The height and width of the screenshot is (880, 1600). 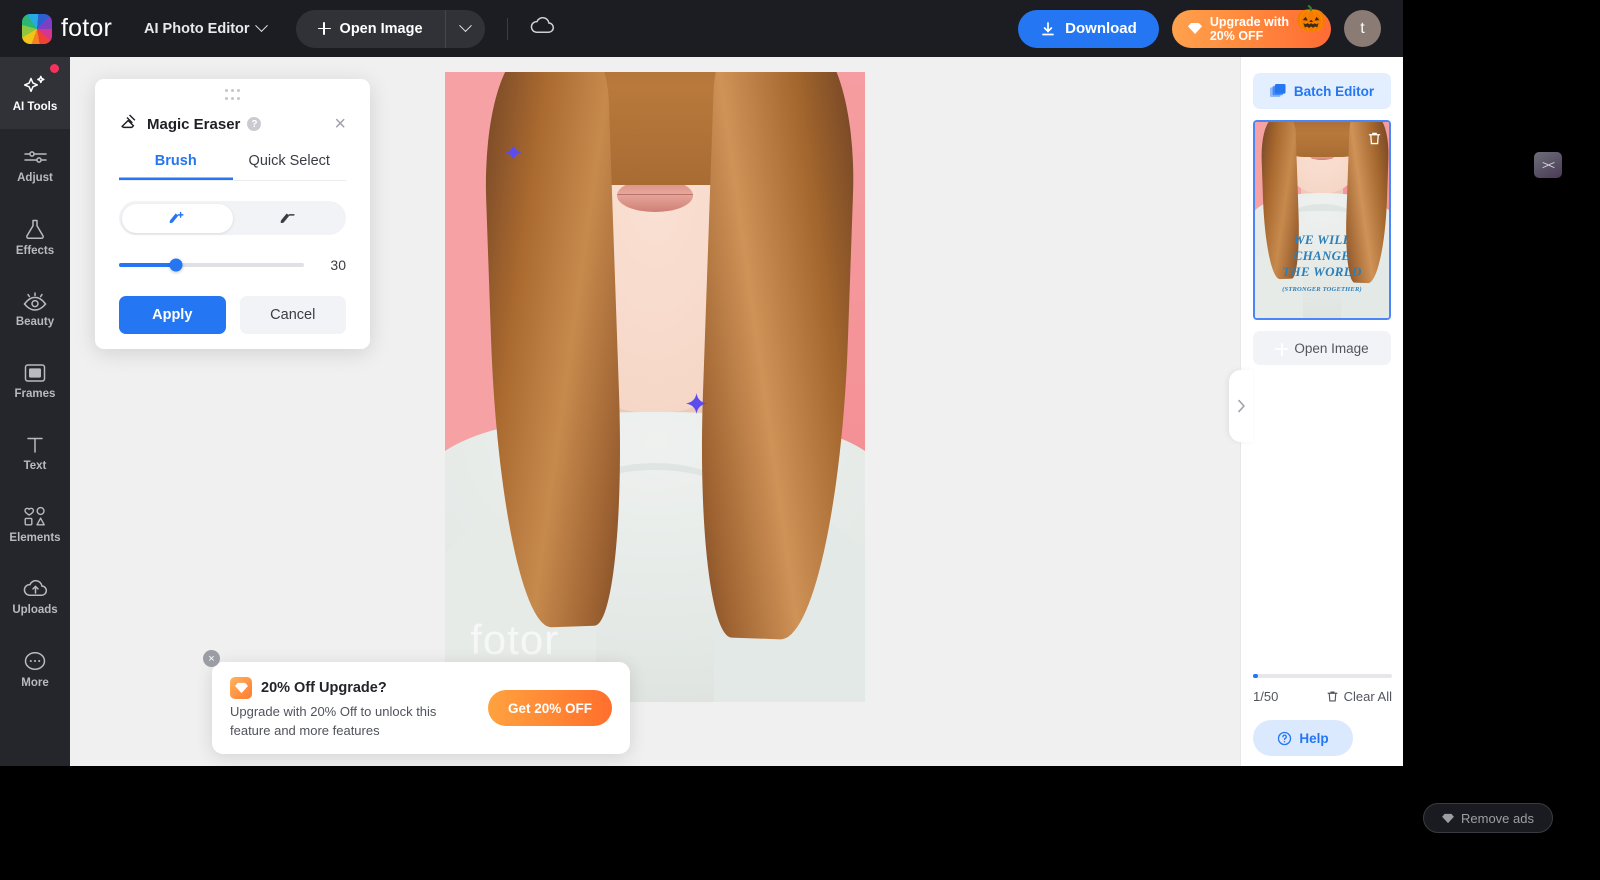 What do you see at coordinates (172, 315) in the screenshot?
I see `apply-button: Apply` at bounding box center [172, 315].